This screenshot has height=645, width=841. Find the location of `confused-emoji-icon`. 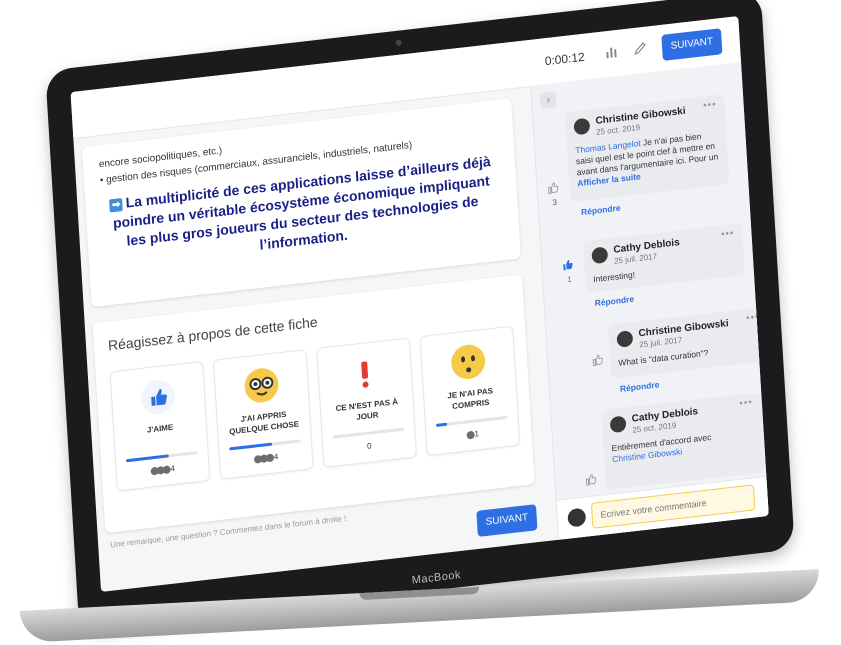

confused-emoji-icon is located at coordinates (468, 361).